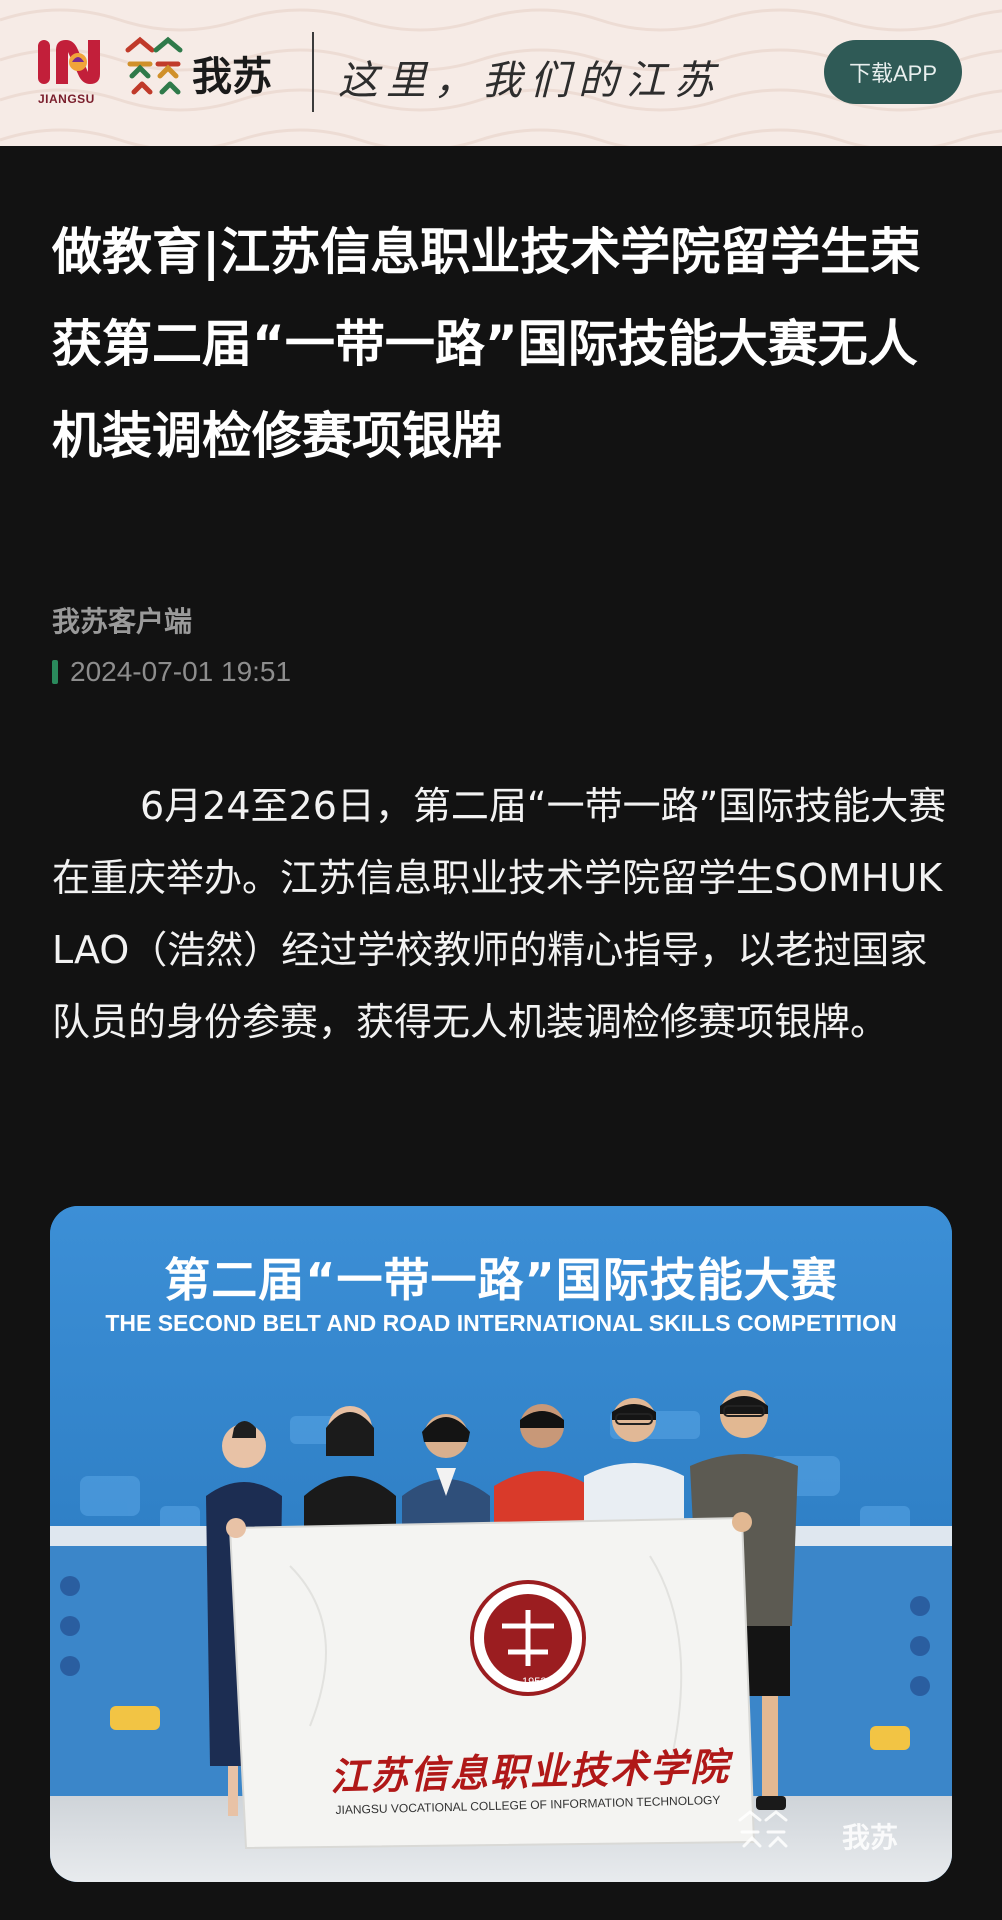  What do you see at coordinates (122, 620) in the screenshot?
I see `article-source: 我苏客户端` at bounding box center [122, 620].